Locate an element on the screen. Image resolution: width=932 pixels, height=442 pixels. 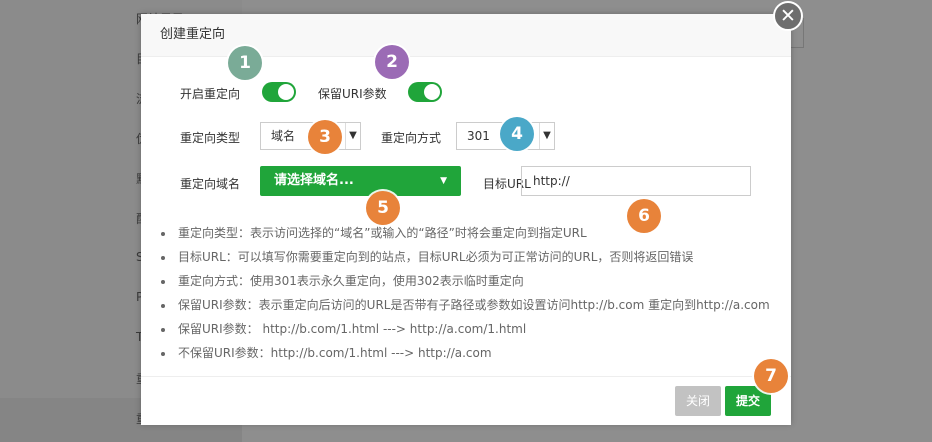
annotation-marker-4: 4 is located at coordinates (517, 134).